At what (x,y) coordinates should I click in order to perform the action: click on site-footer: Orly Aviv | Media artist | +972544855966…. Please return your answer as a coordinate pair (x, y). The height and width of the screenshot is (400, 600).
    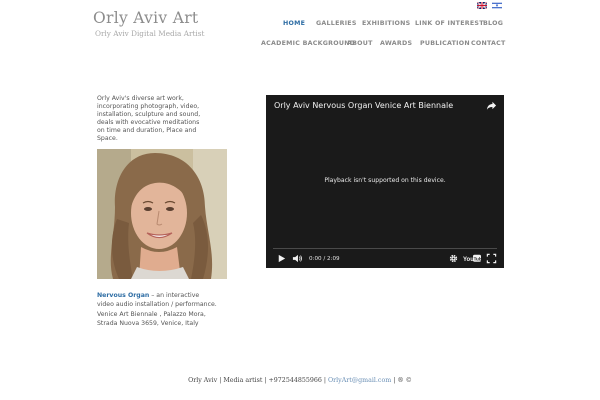
    Looking at the image, I should click on (300, 380).